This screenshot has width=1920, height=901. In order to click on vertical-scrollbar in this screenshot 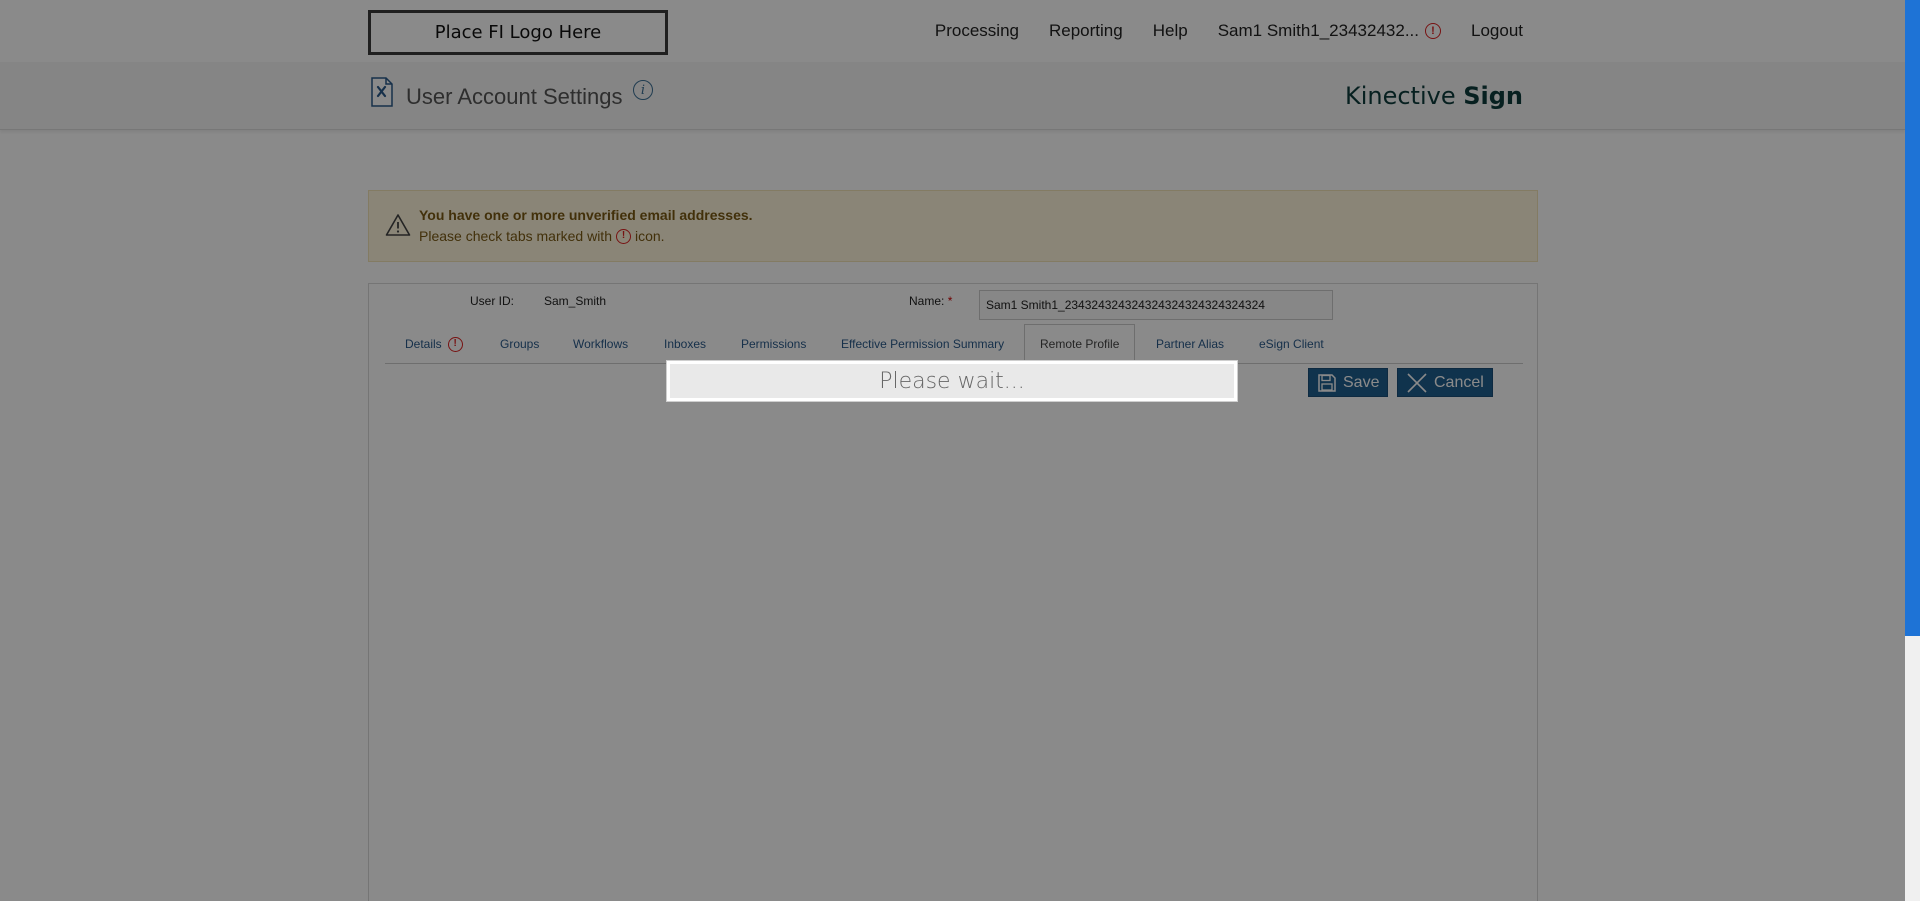, I will do `click(1912, 450)`.